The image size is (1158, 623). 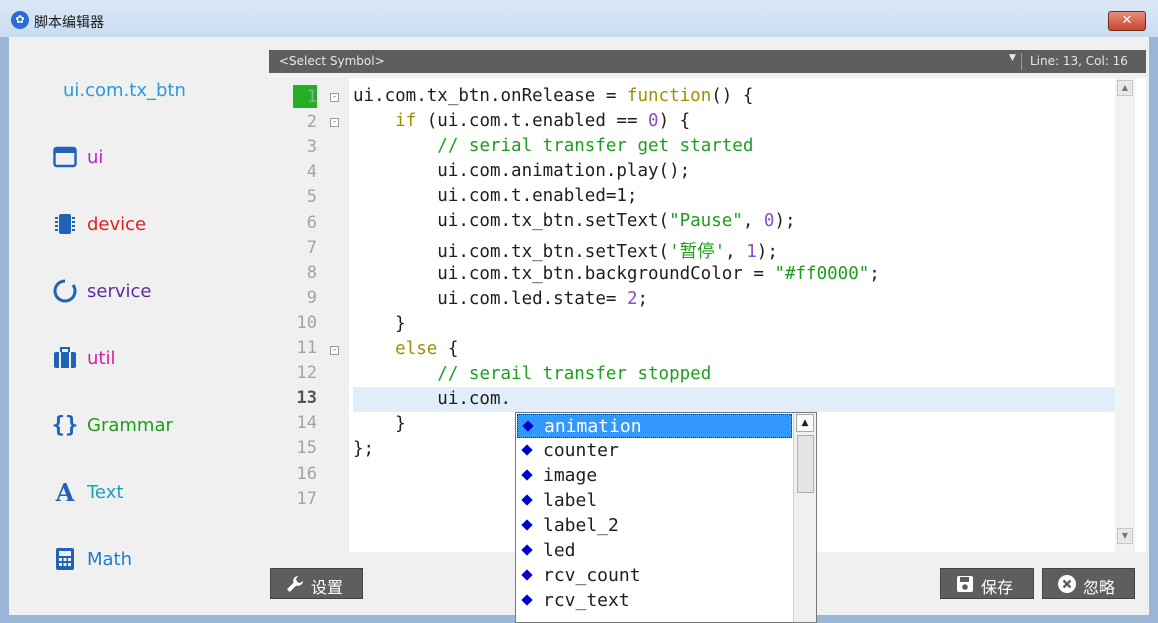 I want to click on window-icon, so click(x=65, y=157).